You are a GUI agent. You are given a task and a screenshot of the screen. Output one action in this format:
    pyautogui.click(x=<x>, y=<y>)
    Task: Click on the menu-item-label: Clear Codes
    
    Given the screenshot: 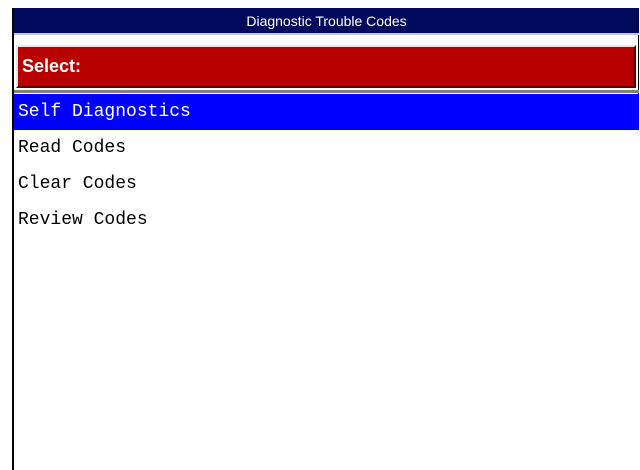 What is the action you would take?
    pyautogui.click(x=77, y=184)
    